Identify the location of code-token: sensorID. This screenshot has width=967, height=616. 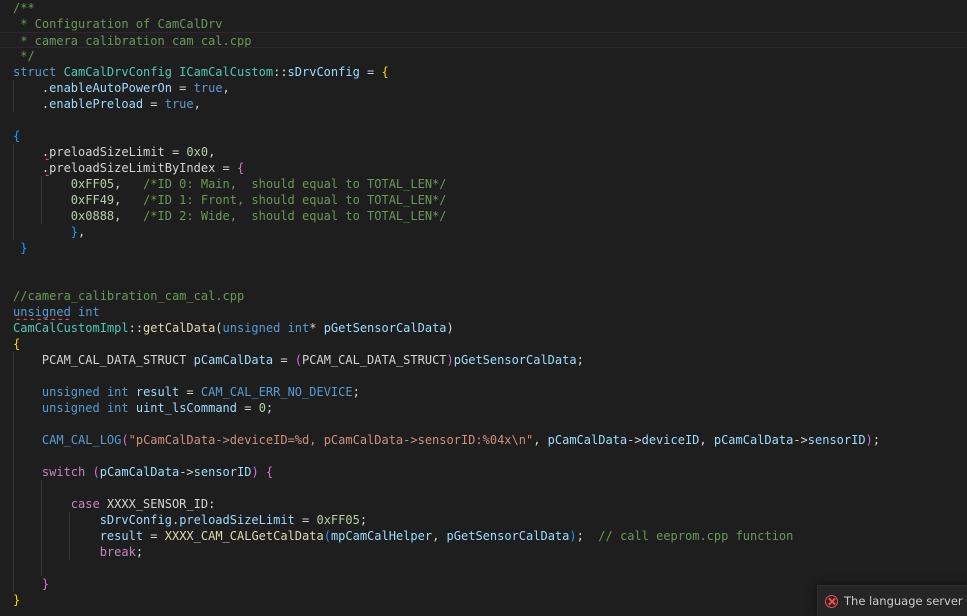
(836, 440).